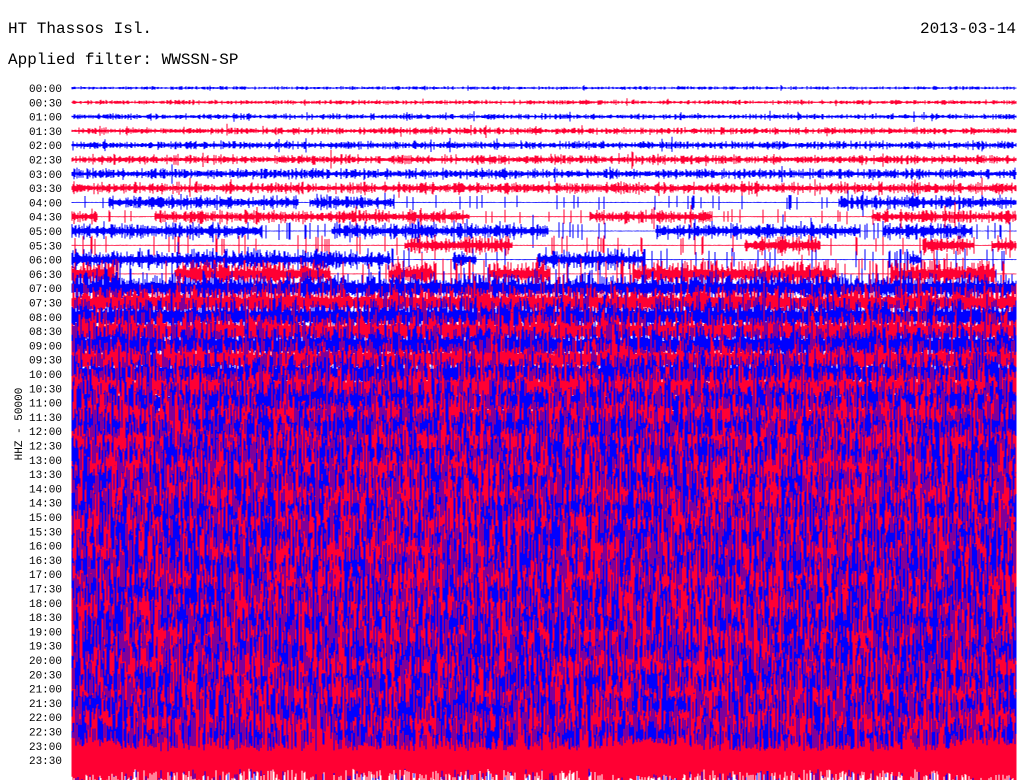 The height and width of the screenshot is (780, 1024). What do you see at coordinates (45, 319) in the screenshot?
I see `row-time-label: 08:00` at bounding box center [45, 319].